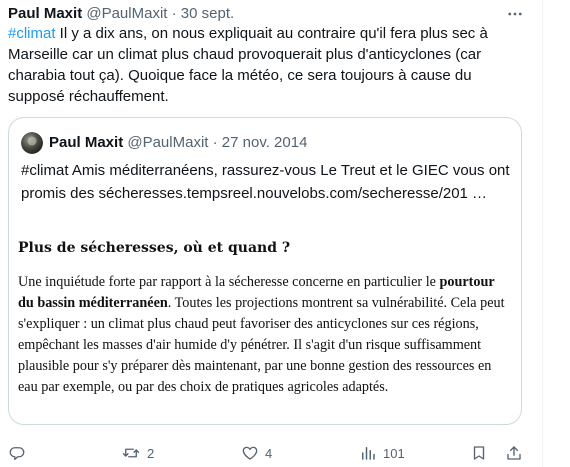  What do you see at coordinates (45, 13) in the screenshot?
I see `author-name: Paul Maxit` at bounding box center [45, 13].